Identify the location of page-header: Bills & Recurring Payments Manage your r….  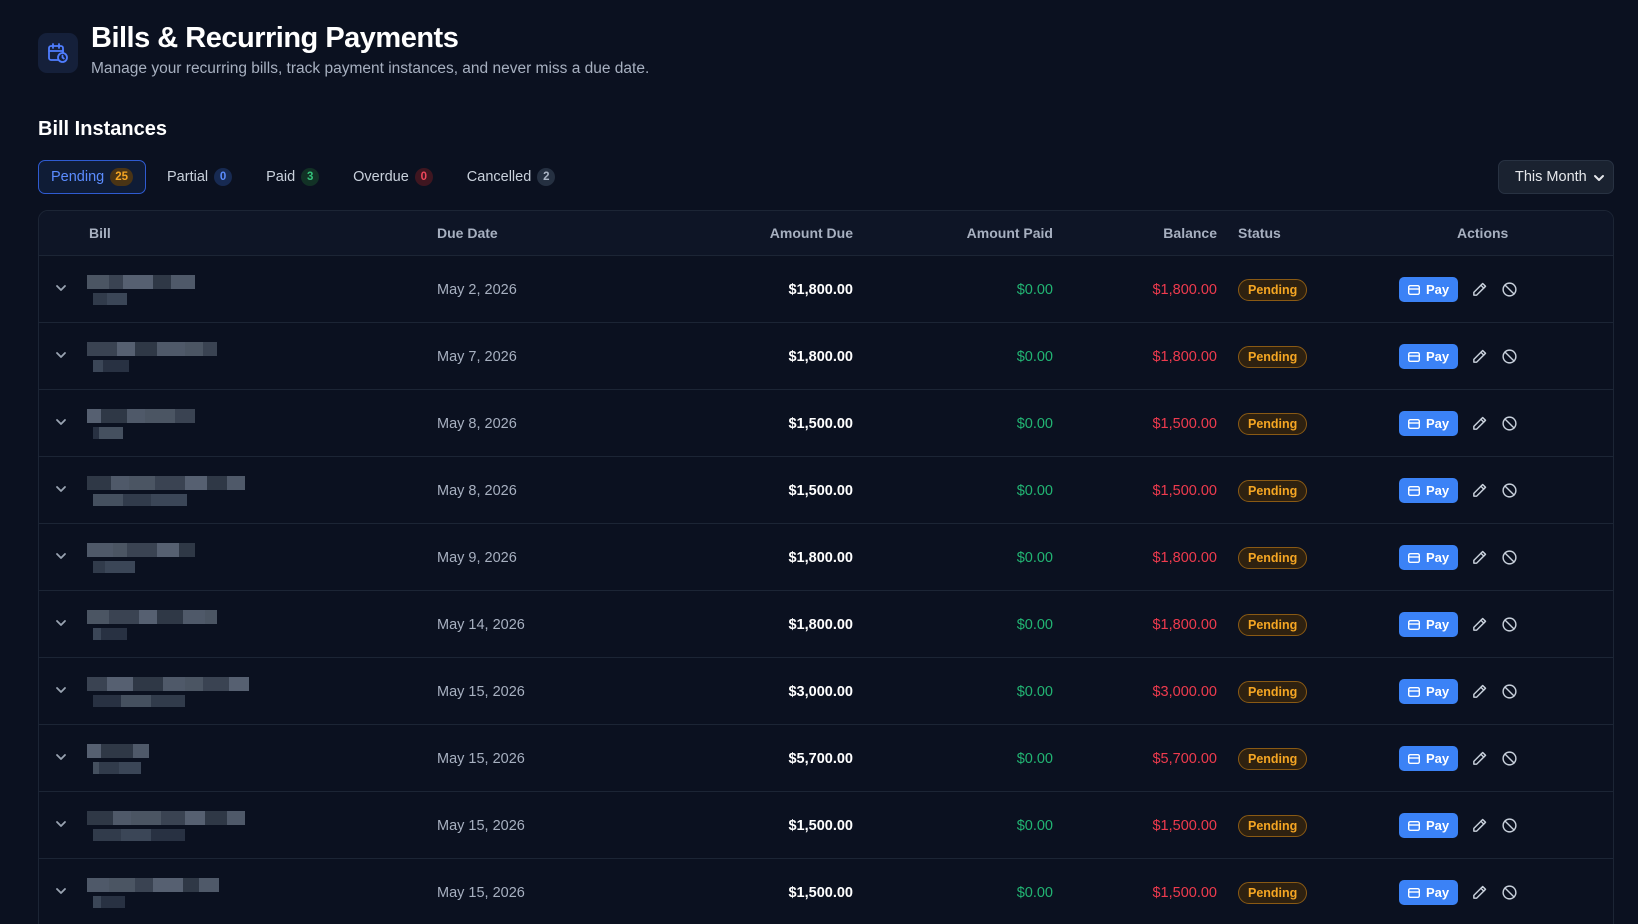
(343, 49).